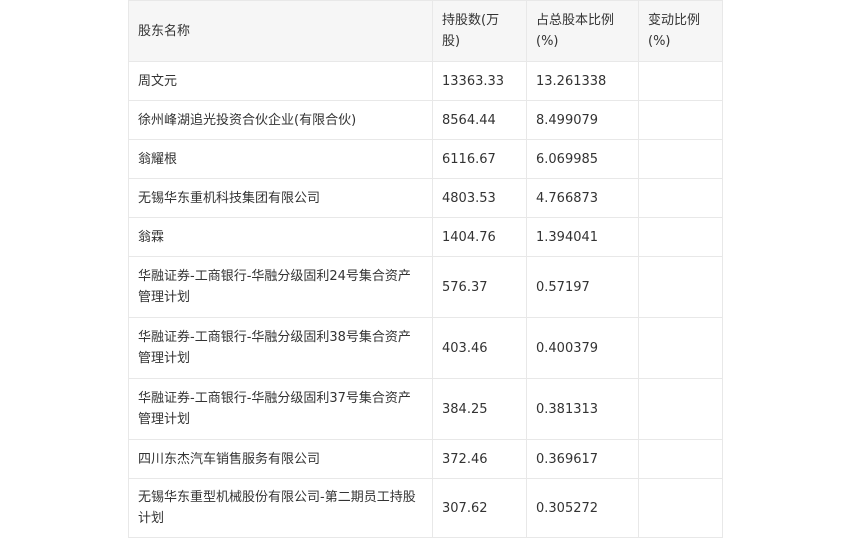  Describe the element at coordinates (582, 198) in the screenshot. I see `cell-ratio: 4.766873` at that location.